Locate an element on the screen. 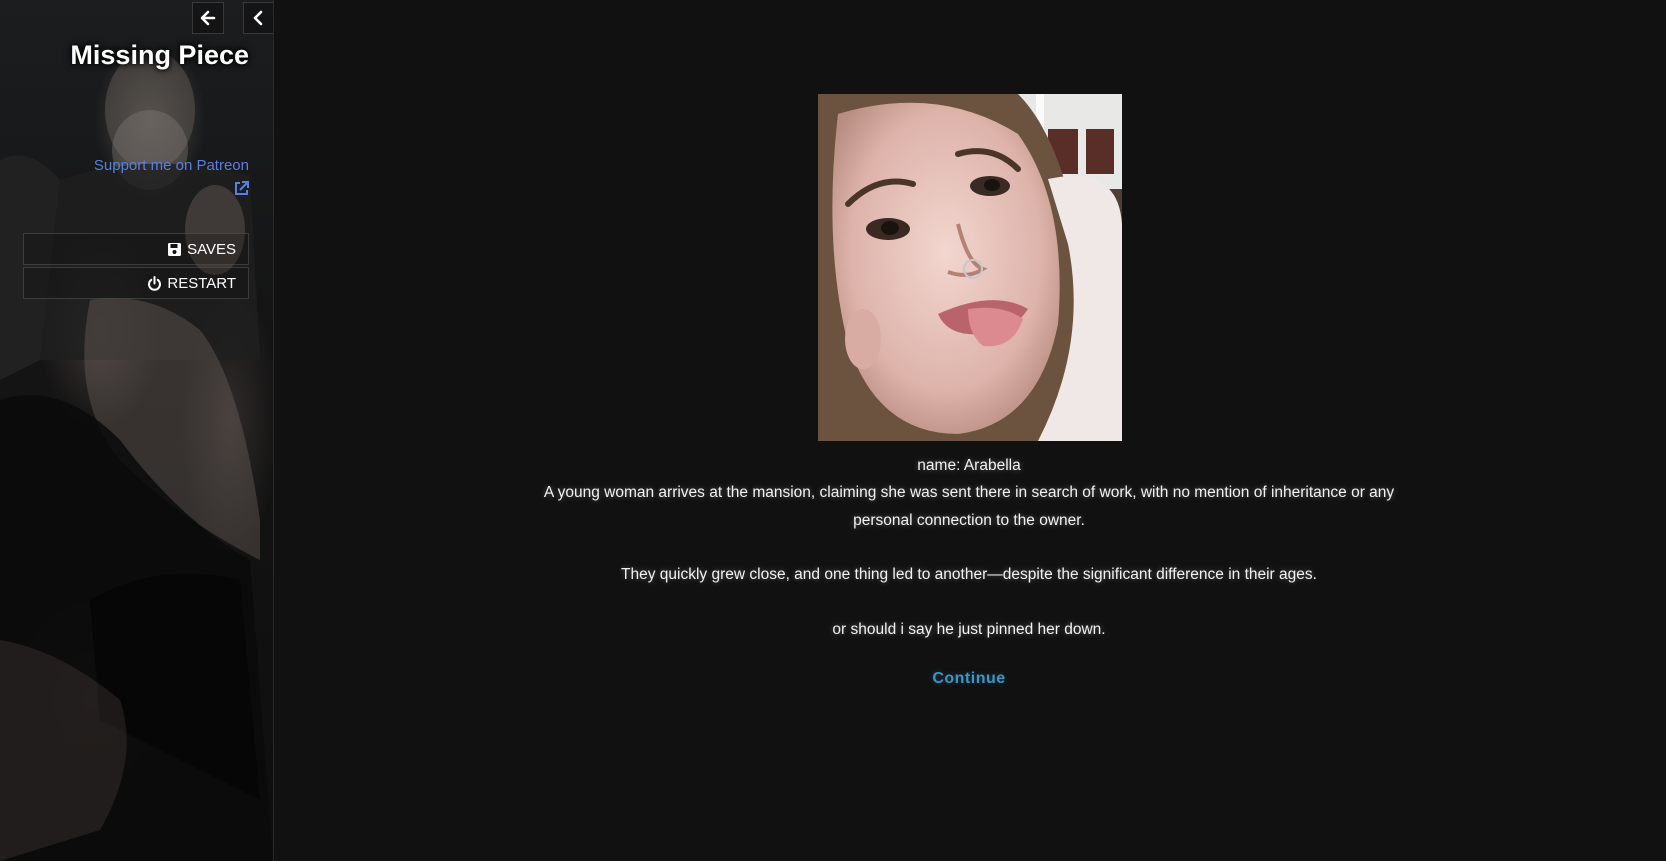 The image size is (1666, 861). chevron-left-icon is located at coordinates (258, 18).